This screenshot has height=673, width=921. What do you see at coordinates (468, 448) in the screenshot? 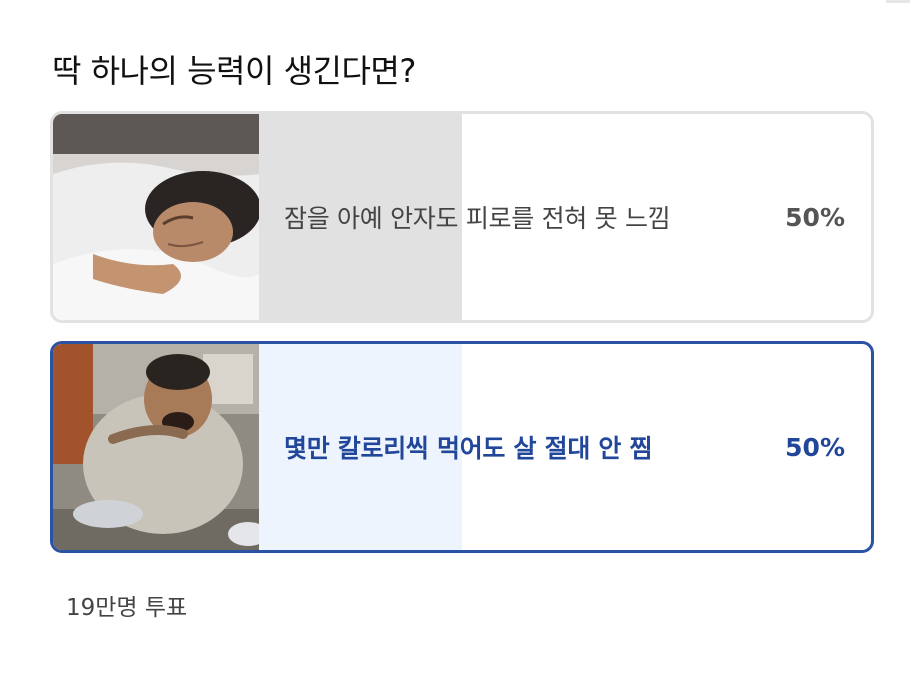
I see `poll-option-2-label: 몇만 칼로리씩 먹어도 살 절대 안 찜` at bounding box center [468, 448].